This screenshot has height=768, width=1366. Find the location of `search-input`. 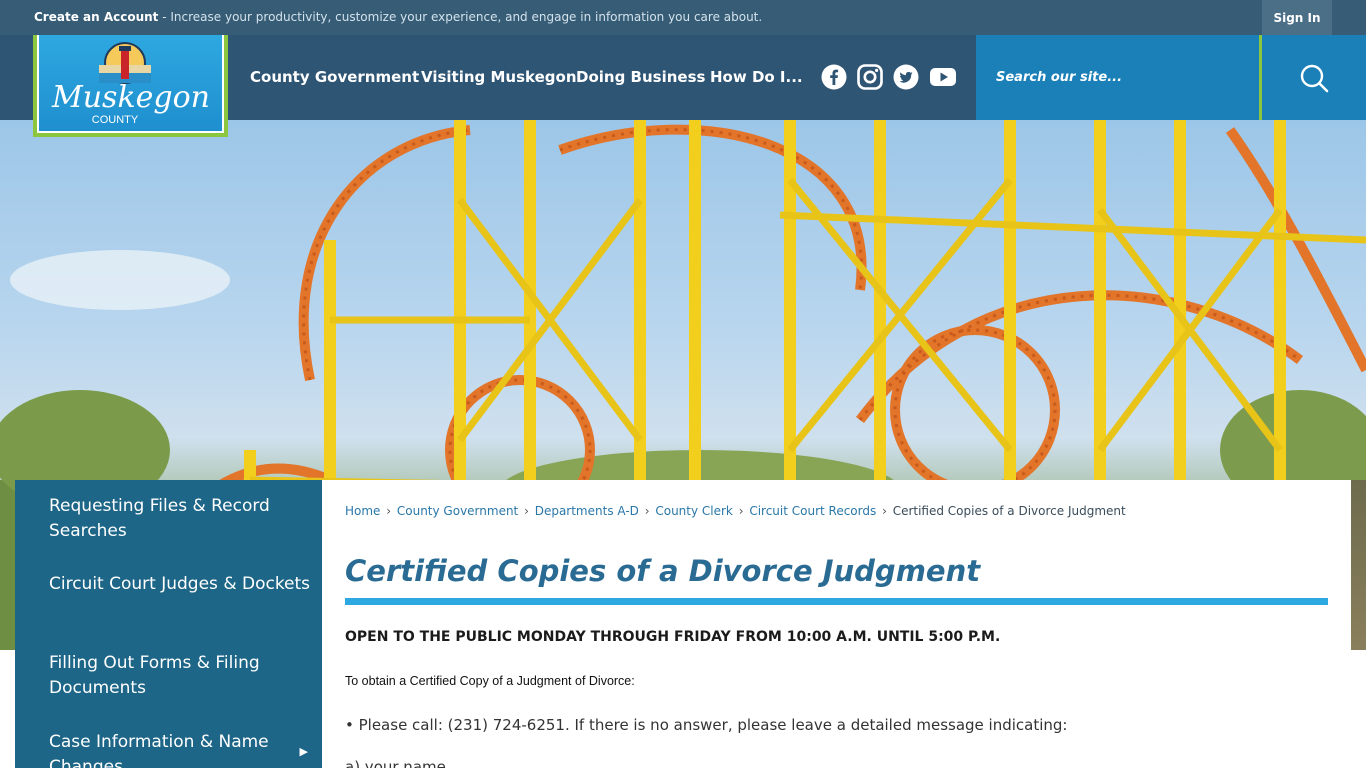

search-input is located at coordinates (1117, 77).